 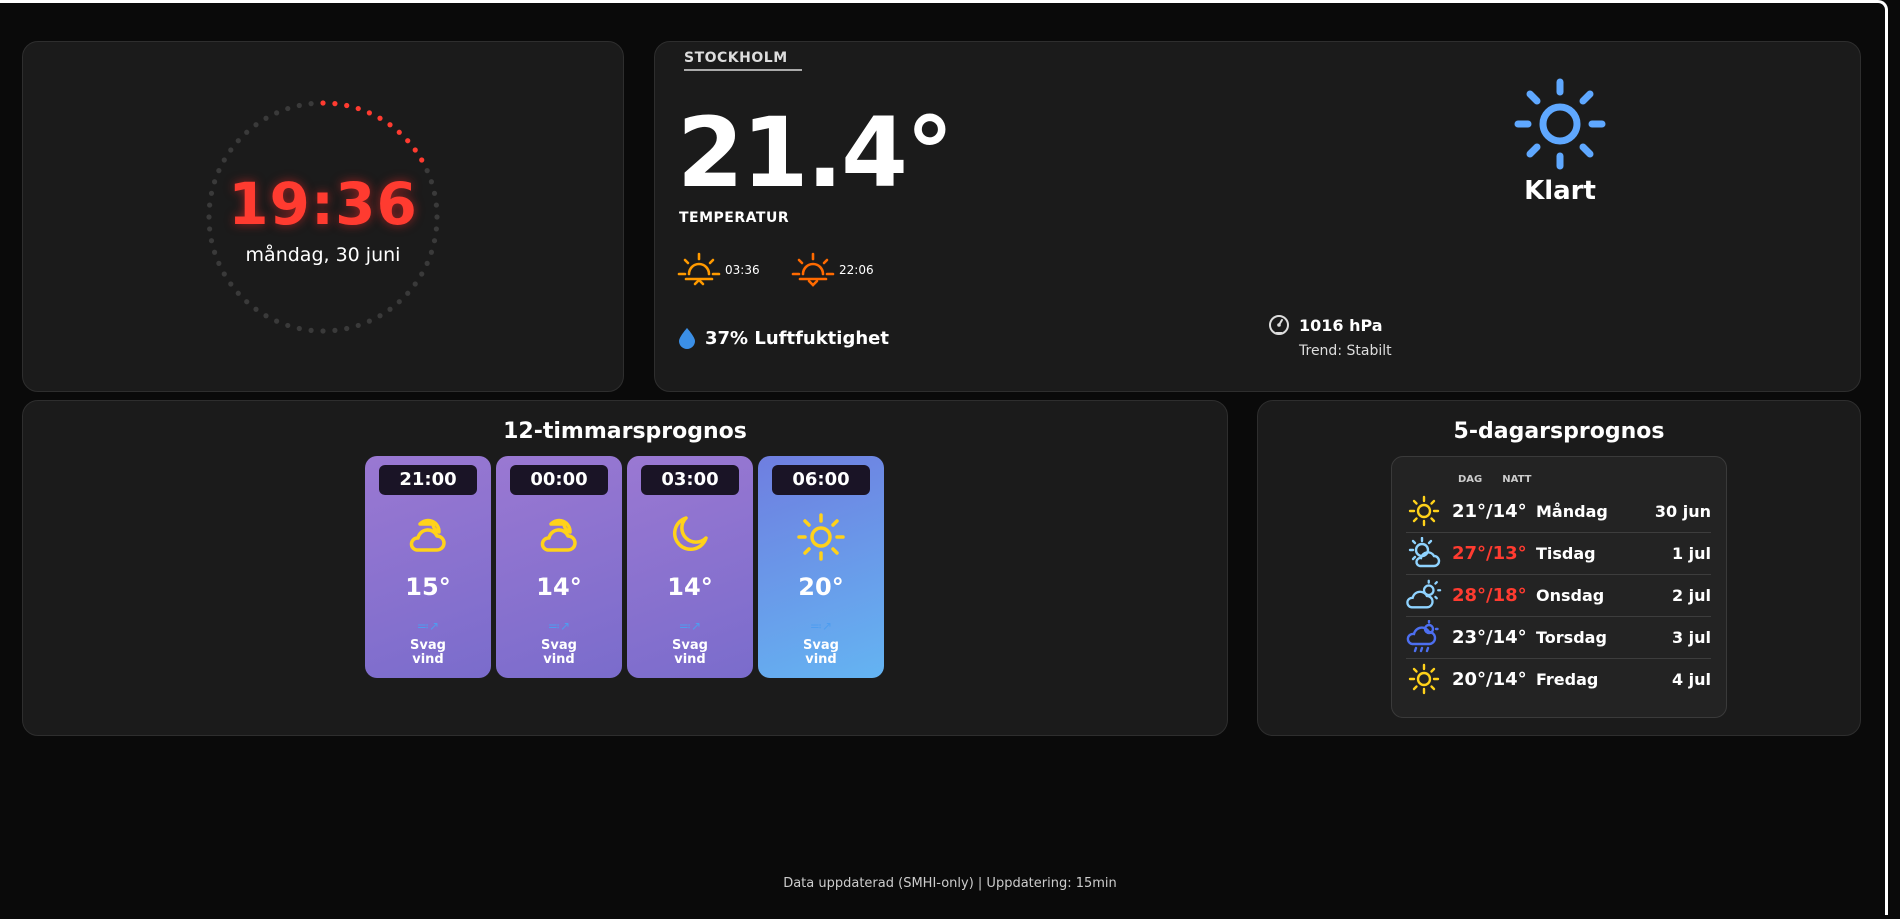 What do you see at coordinates (821, 567) in the screenshot?
I see `hour-card: 06:00 20° ≕↗ Svag vind` at bounding box center [821, 567].